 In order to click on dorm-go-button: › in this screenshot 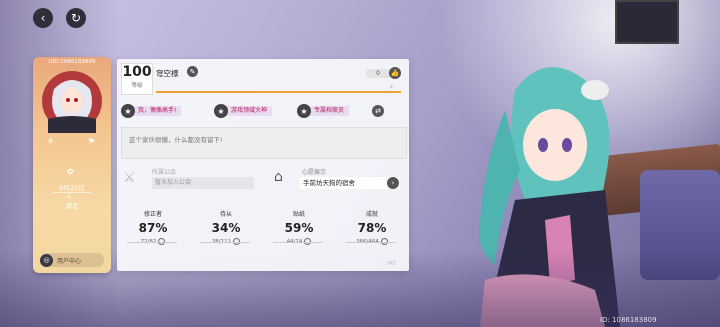, I will do `click(393, 183)`.